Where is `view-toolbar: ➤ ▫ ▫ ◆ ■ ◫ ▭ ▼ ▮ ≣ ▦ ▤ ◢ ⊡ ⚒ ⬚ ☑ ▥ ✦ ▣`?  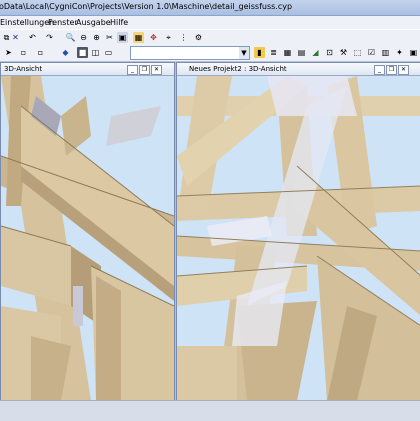
view-toolbar: ➤ ▫ ▫ ◆ ■ ◫ ▭ ▼ ▮ ≣ ▦ ▤ ◢ ⊡ ⚒ ⬚ ☑ ▥ ✦ ▣ is located at coordinates (210, 53).